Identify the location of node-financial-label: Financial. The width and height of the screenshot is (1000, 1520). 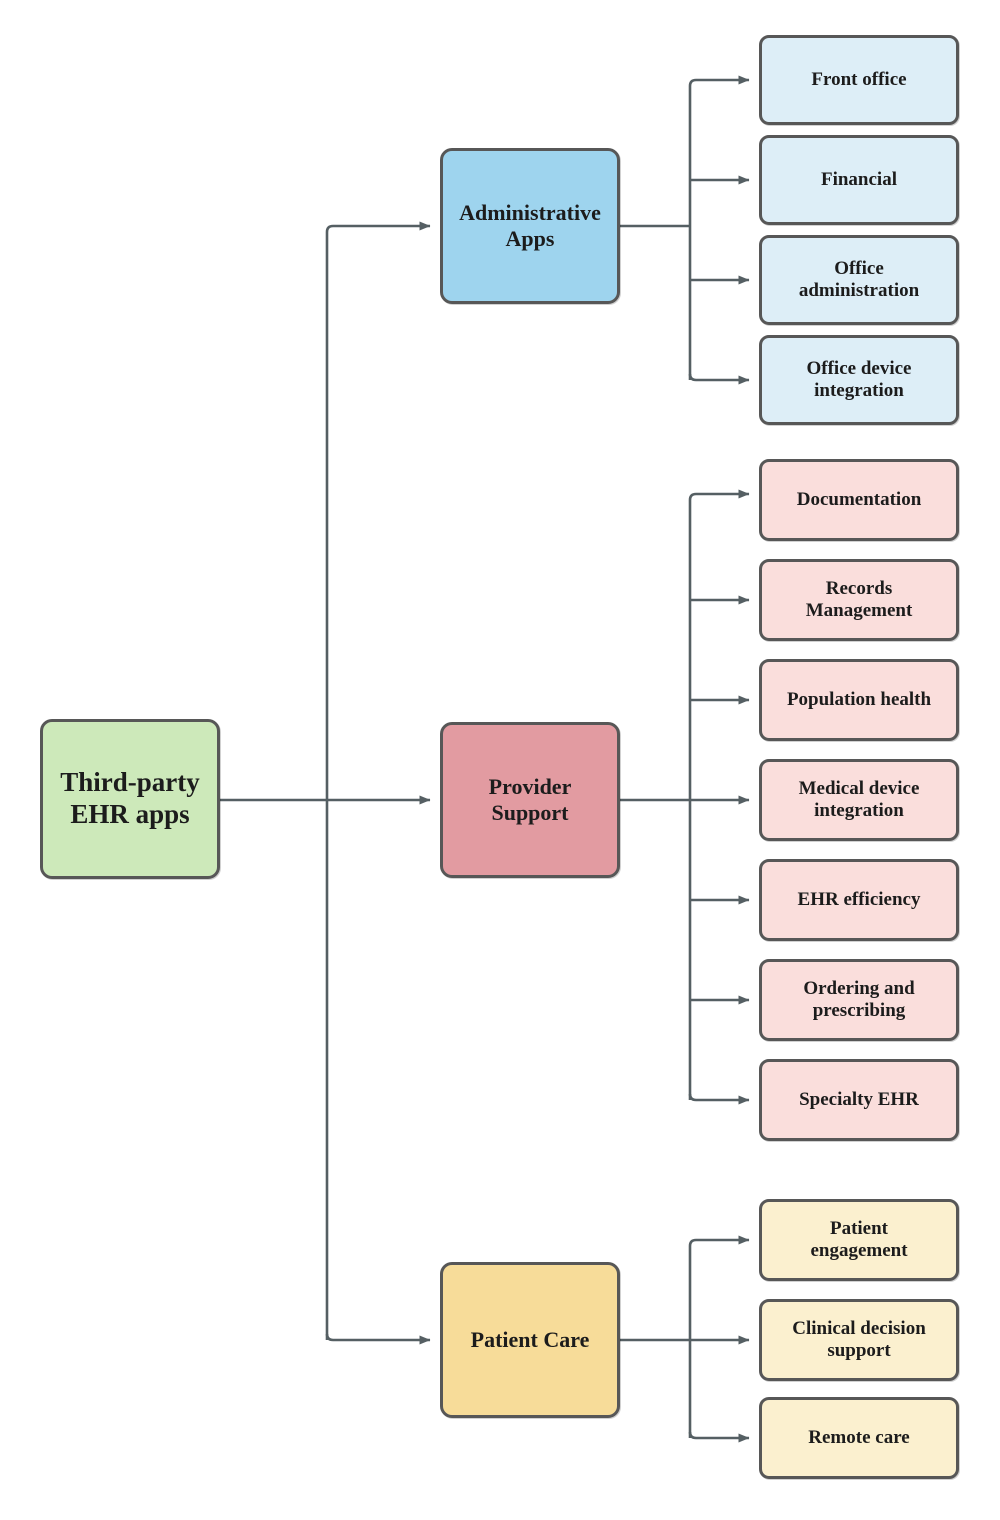
(858, 179).